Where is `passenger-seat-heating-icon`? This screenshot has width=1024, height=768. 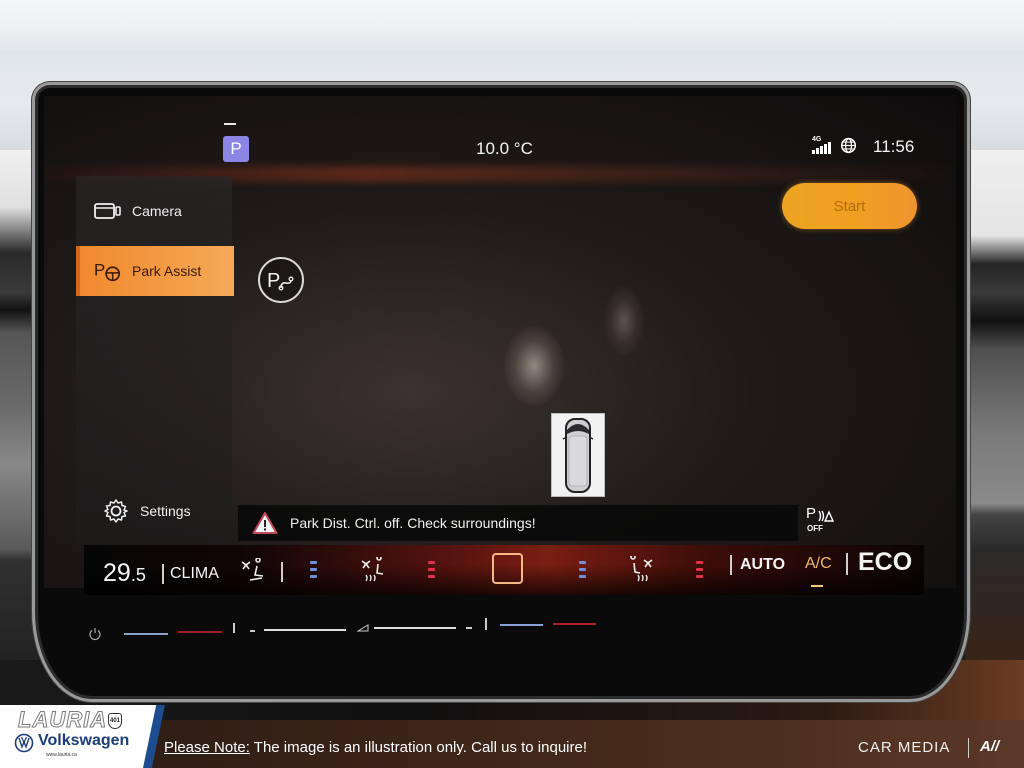 passenger-seat-heating-icon is located at coordinates (642, 570).